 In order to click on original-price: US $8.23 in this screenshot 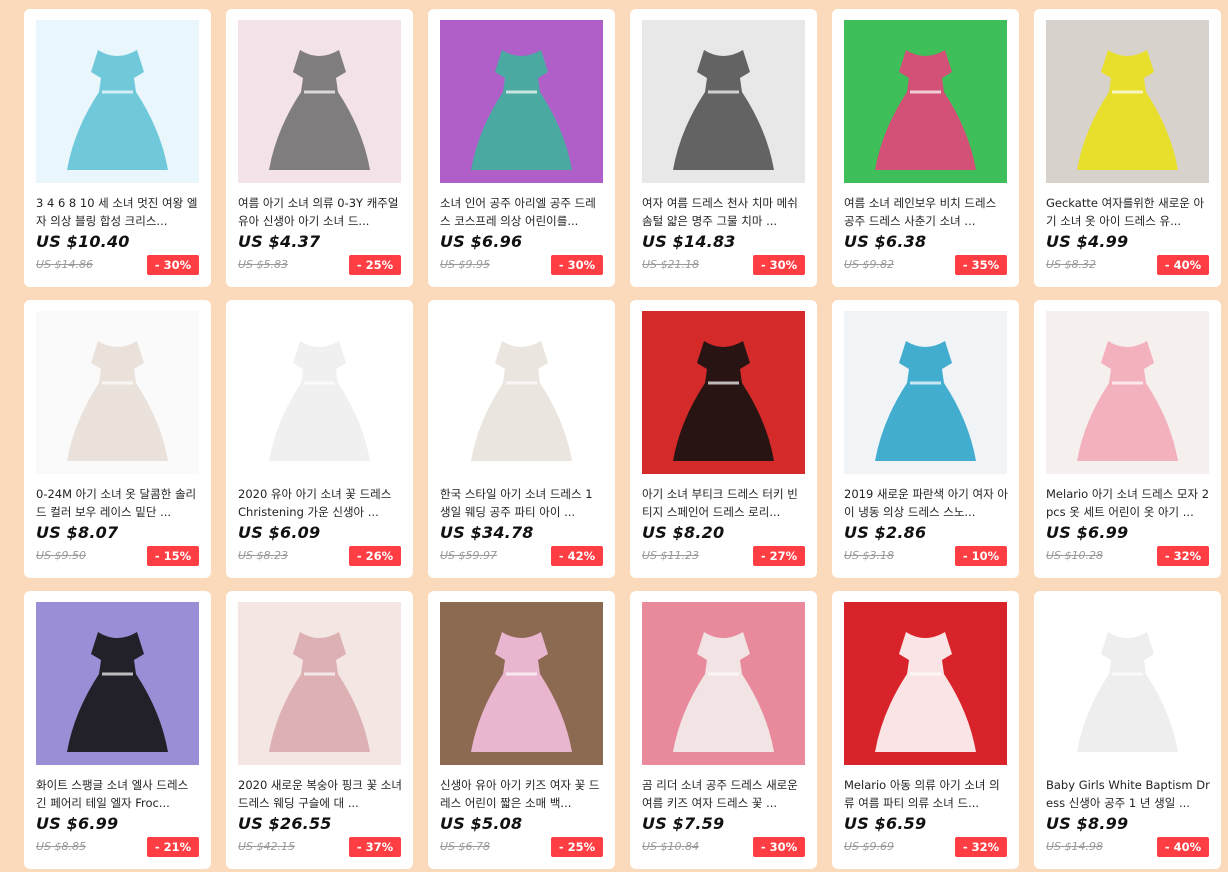, I will do `click(263, 555)`.